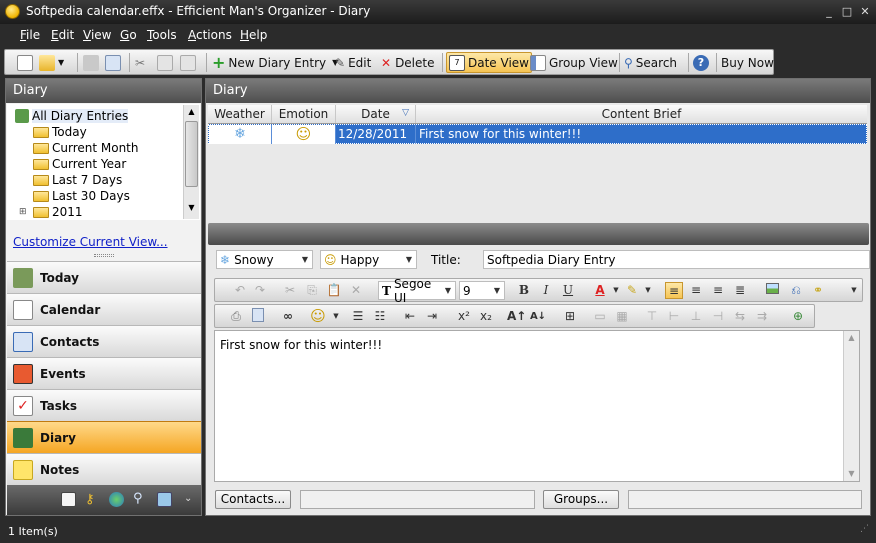 This screenshot has width=876, height=543. Describe the element at coordinates (189, 62) in the screenshot. I see `paste-button` at that location.